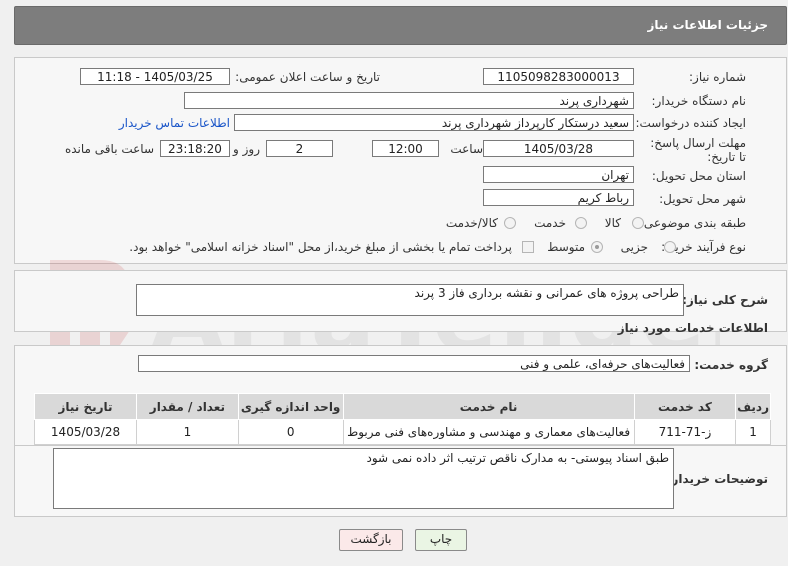 The image size is (788, 566). Describe the element at coordinates (405, 148) in the screenshot. I see `deadline-time-field: 12:00` at that location.